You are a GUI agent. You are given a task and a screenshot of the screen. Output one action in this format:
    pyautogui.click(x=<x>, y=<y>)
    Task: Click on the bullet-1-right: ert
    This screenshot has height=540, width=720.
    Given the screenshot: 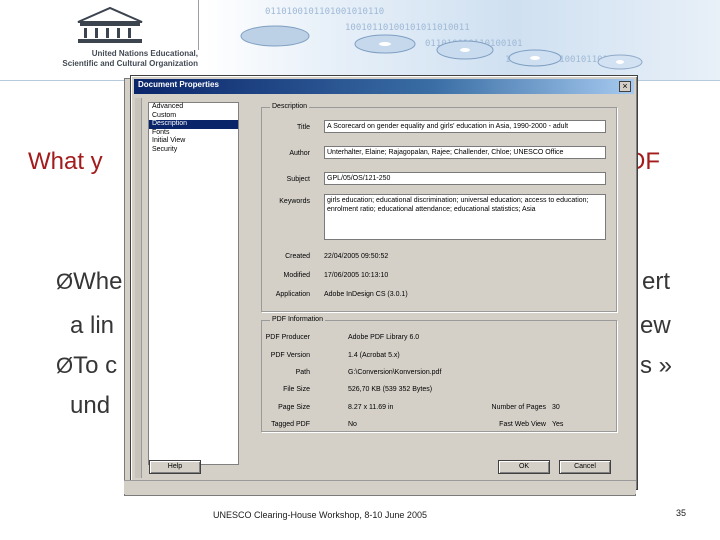 What is the action you would take?
    pyautogui.click(x=656, y=281)
    